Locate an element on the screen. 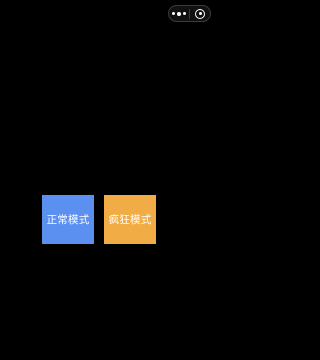 The height and width of the screenshot is (360, 320). target-circle-icon is located at coordinates (200, 13).